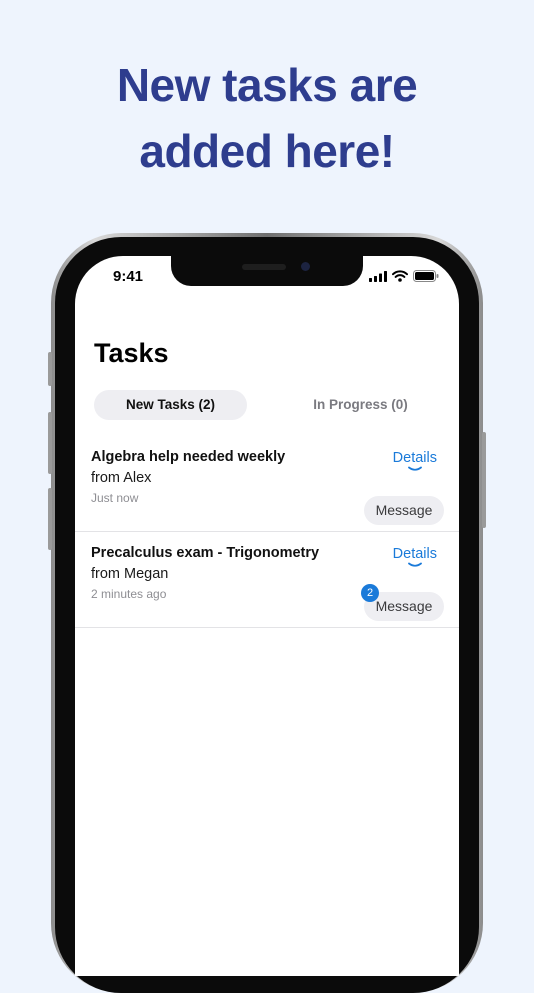  Describe the element at coordinates (267, 271) in the screenshot. I see `notch` at that location.